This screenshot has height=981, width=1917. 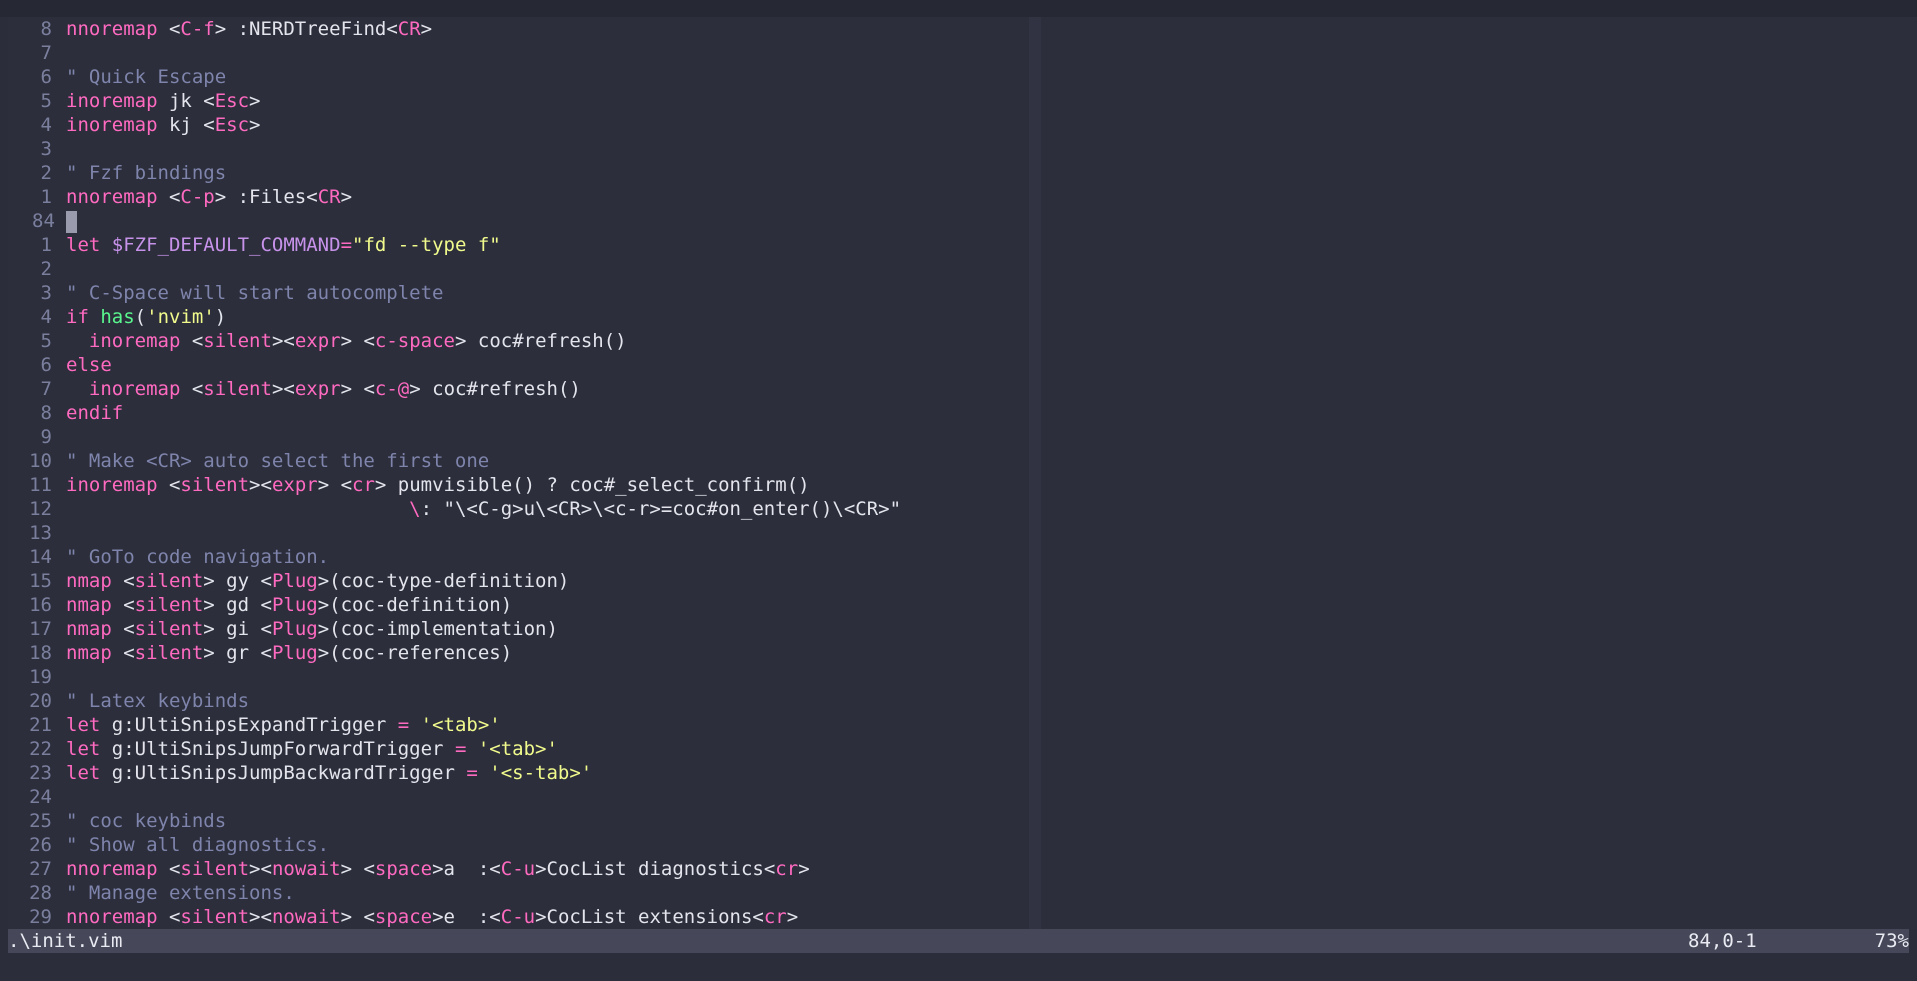 I want to click on code-line: 3 " C-Space will start autocomplete, so click(x=522, y=293).